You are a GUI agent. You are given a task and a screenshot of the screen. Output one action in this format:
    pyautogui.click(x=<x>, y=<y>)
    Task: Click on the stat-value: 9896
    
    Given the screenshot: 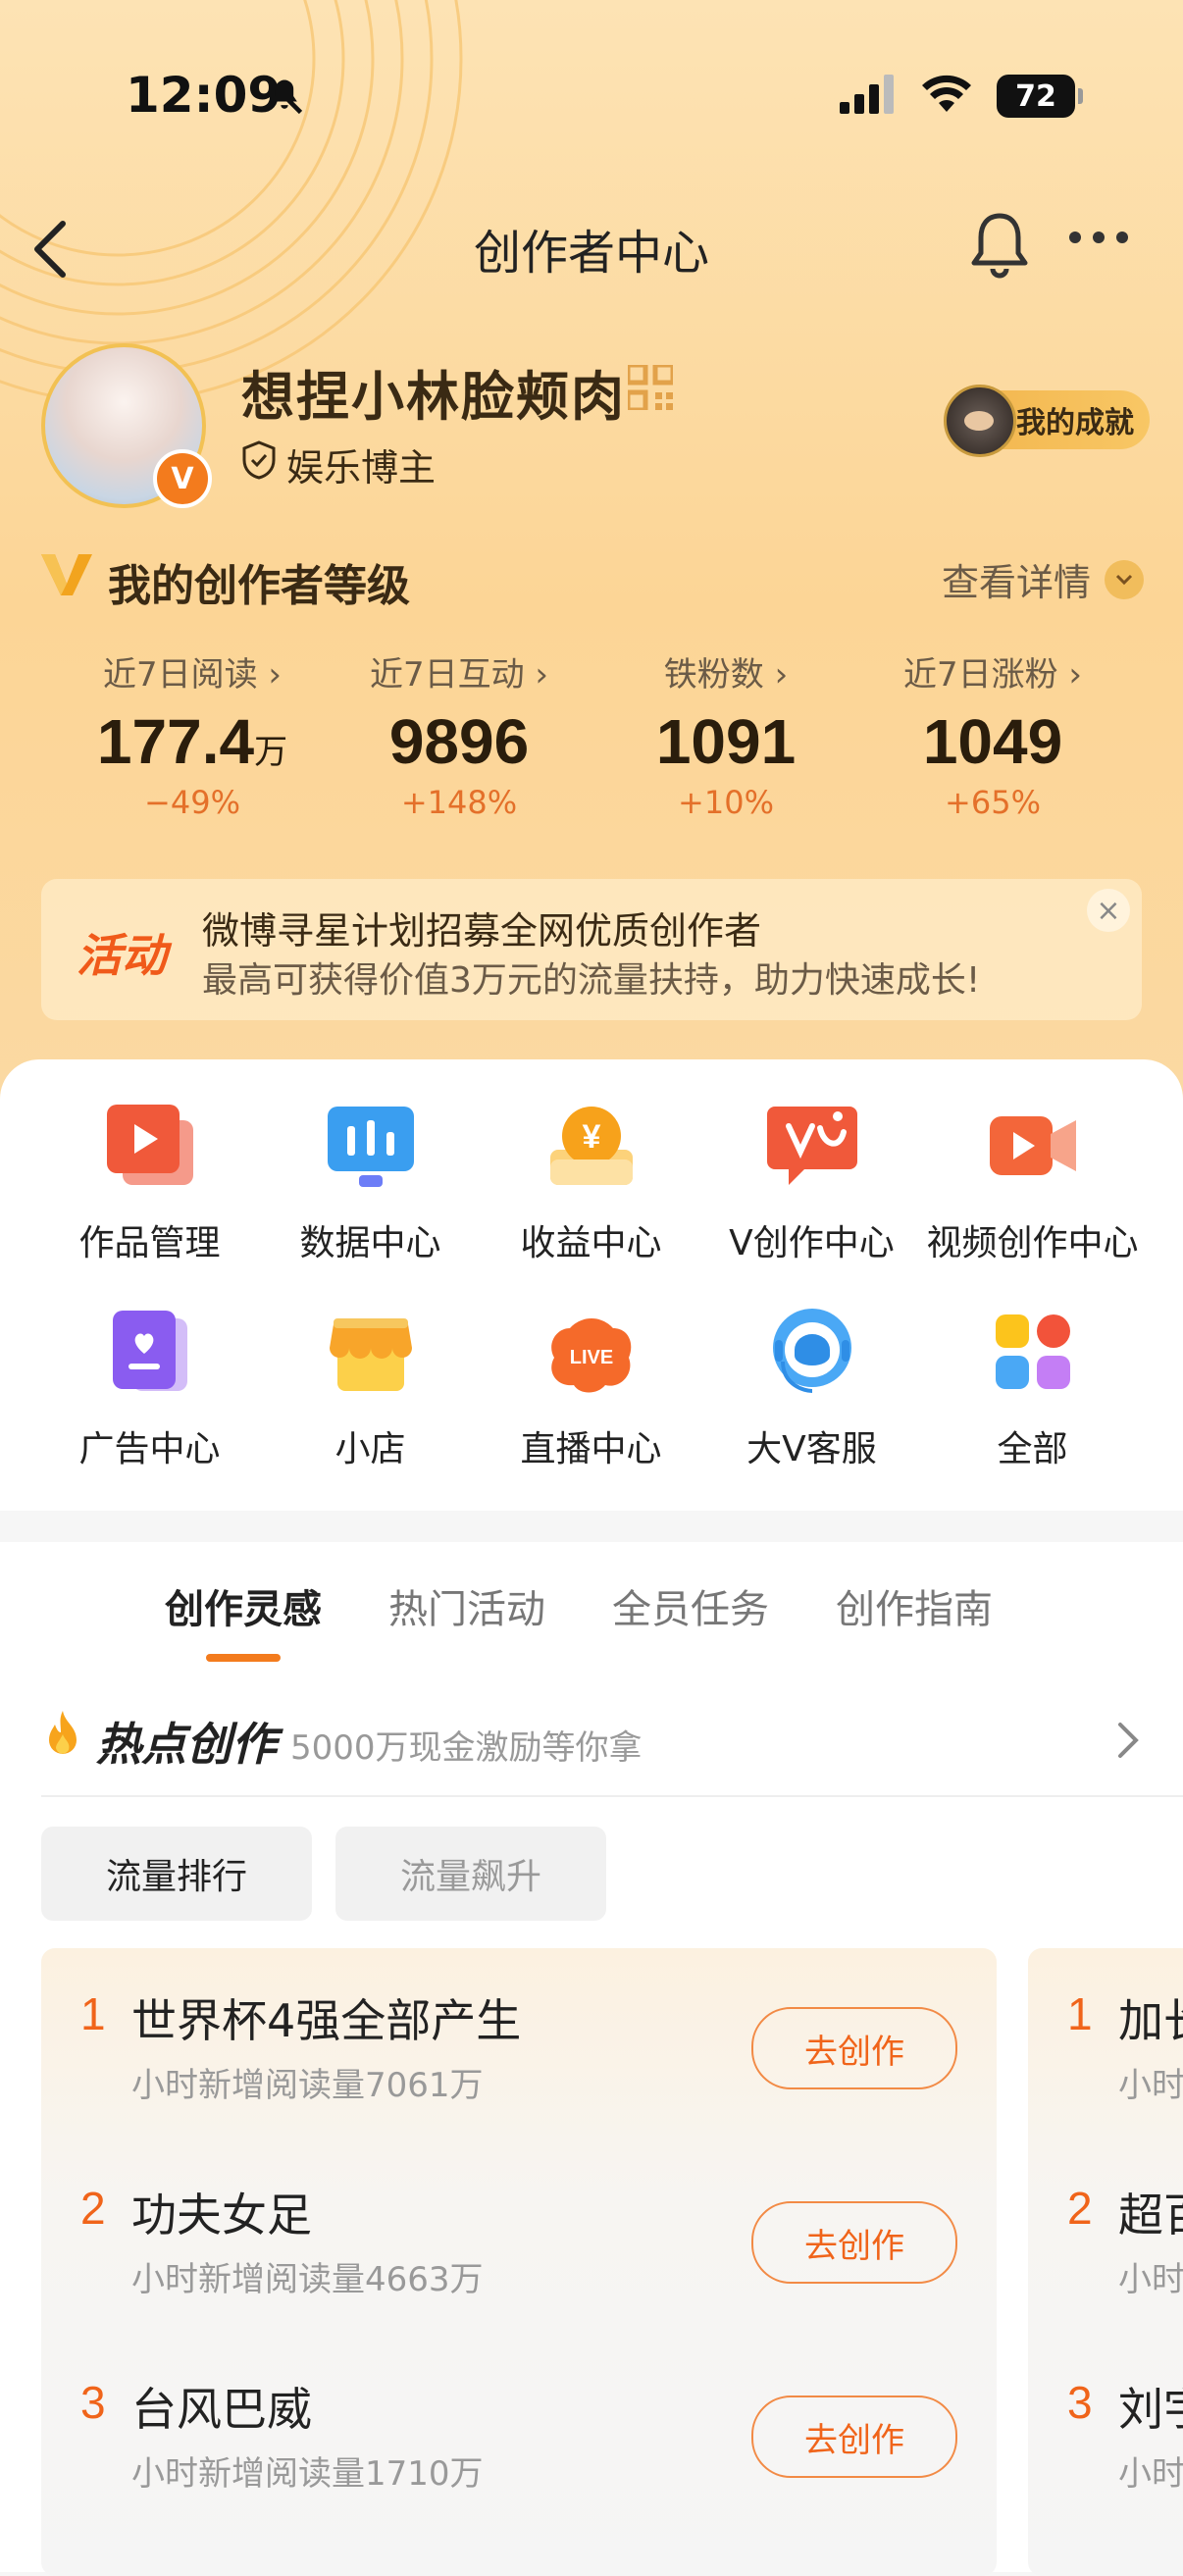 What is the action you would take?
    pyautogui.click(x=459, y=741)
    